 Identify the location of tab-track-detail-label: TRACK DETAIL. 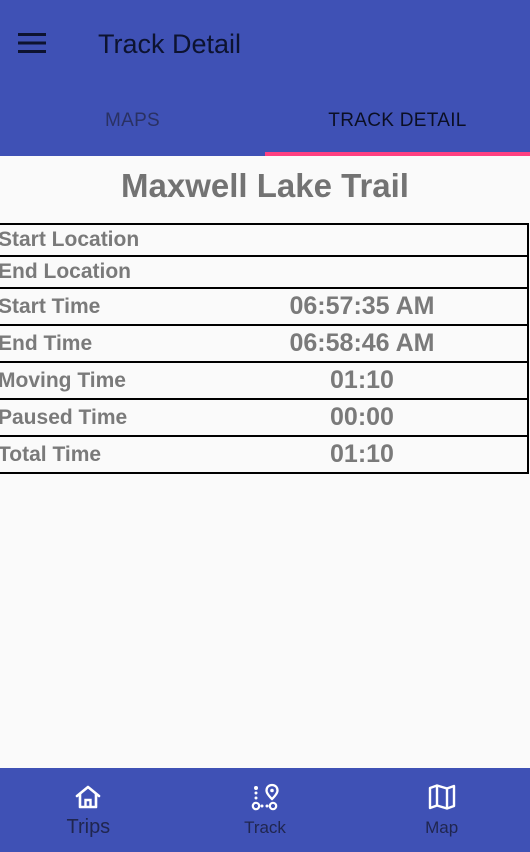
(397, 120).